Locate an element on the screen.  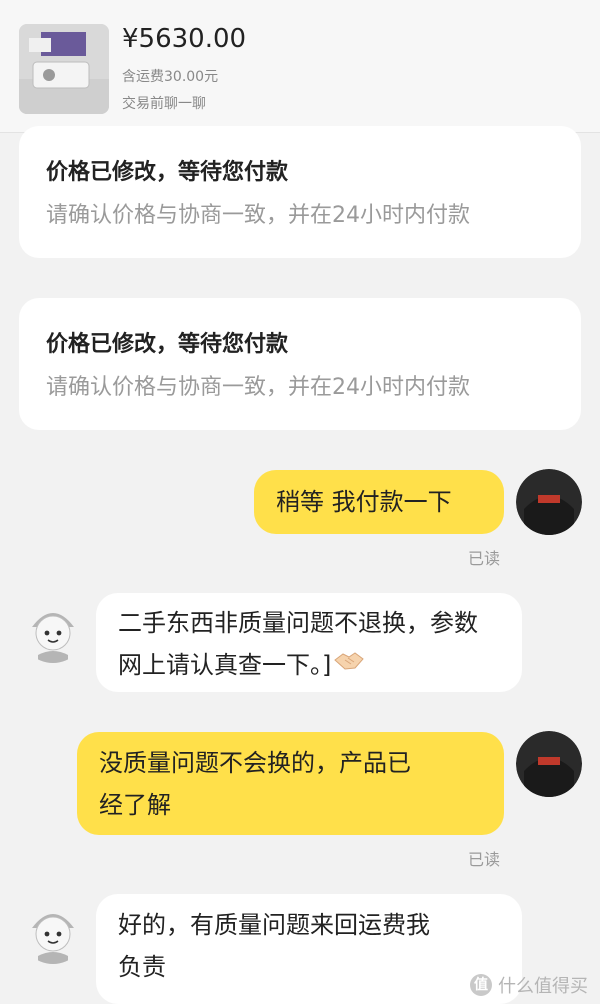
message-text: 稍等 我付款一下 is located at coordinates (364, 502).